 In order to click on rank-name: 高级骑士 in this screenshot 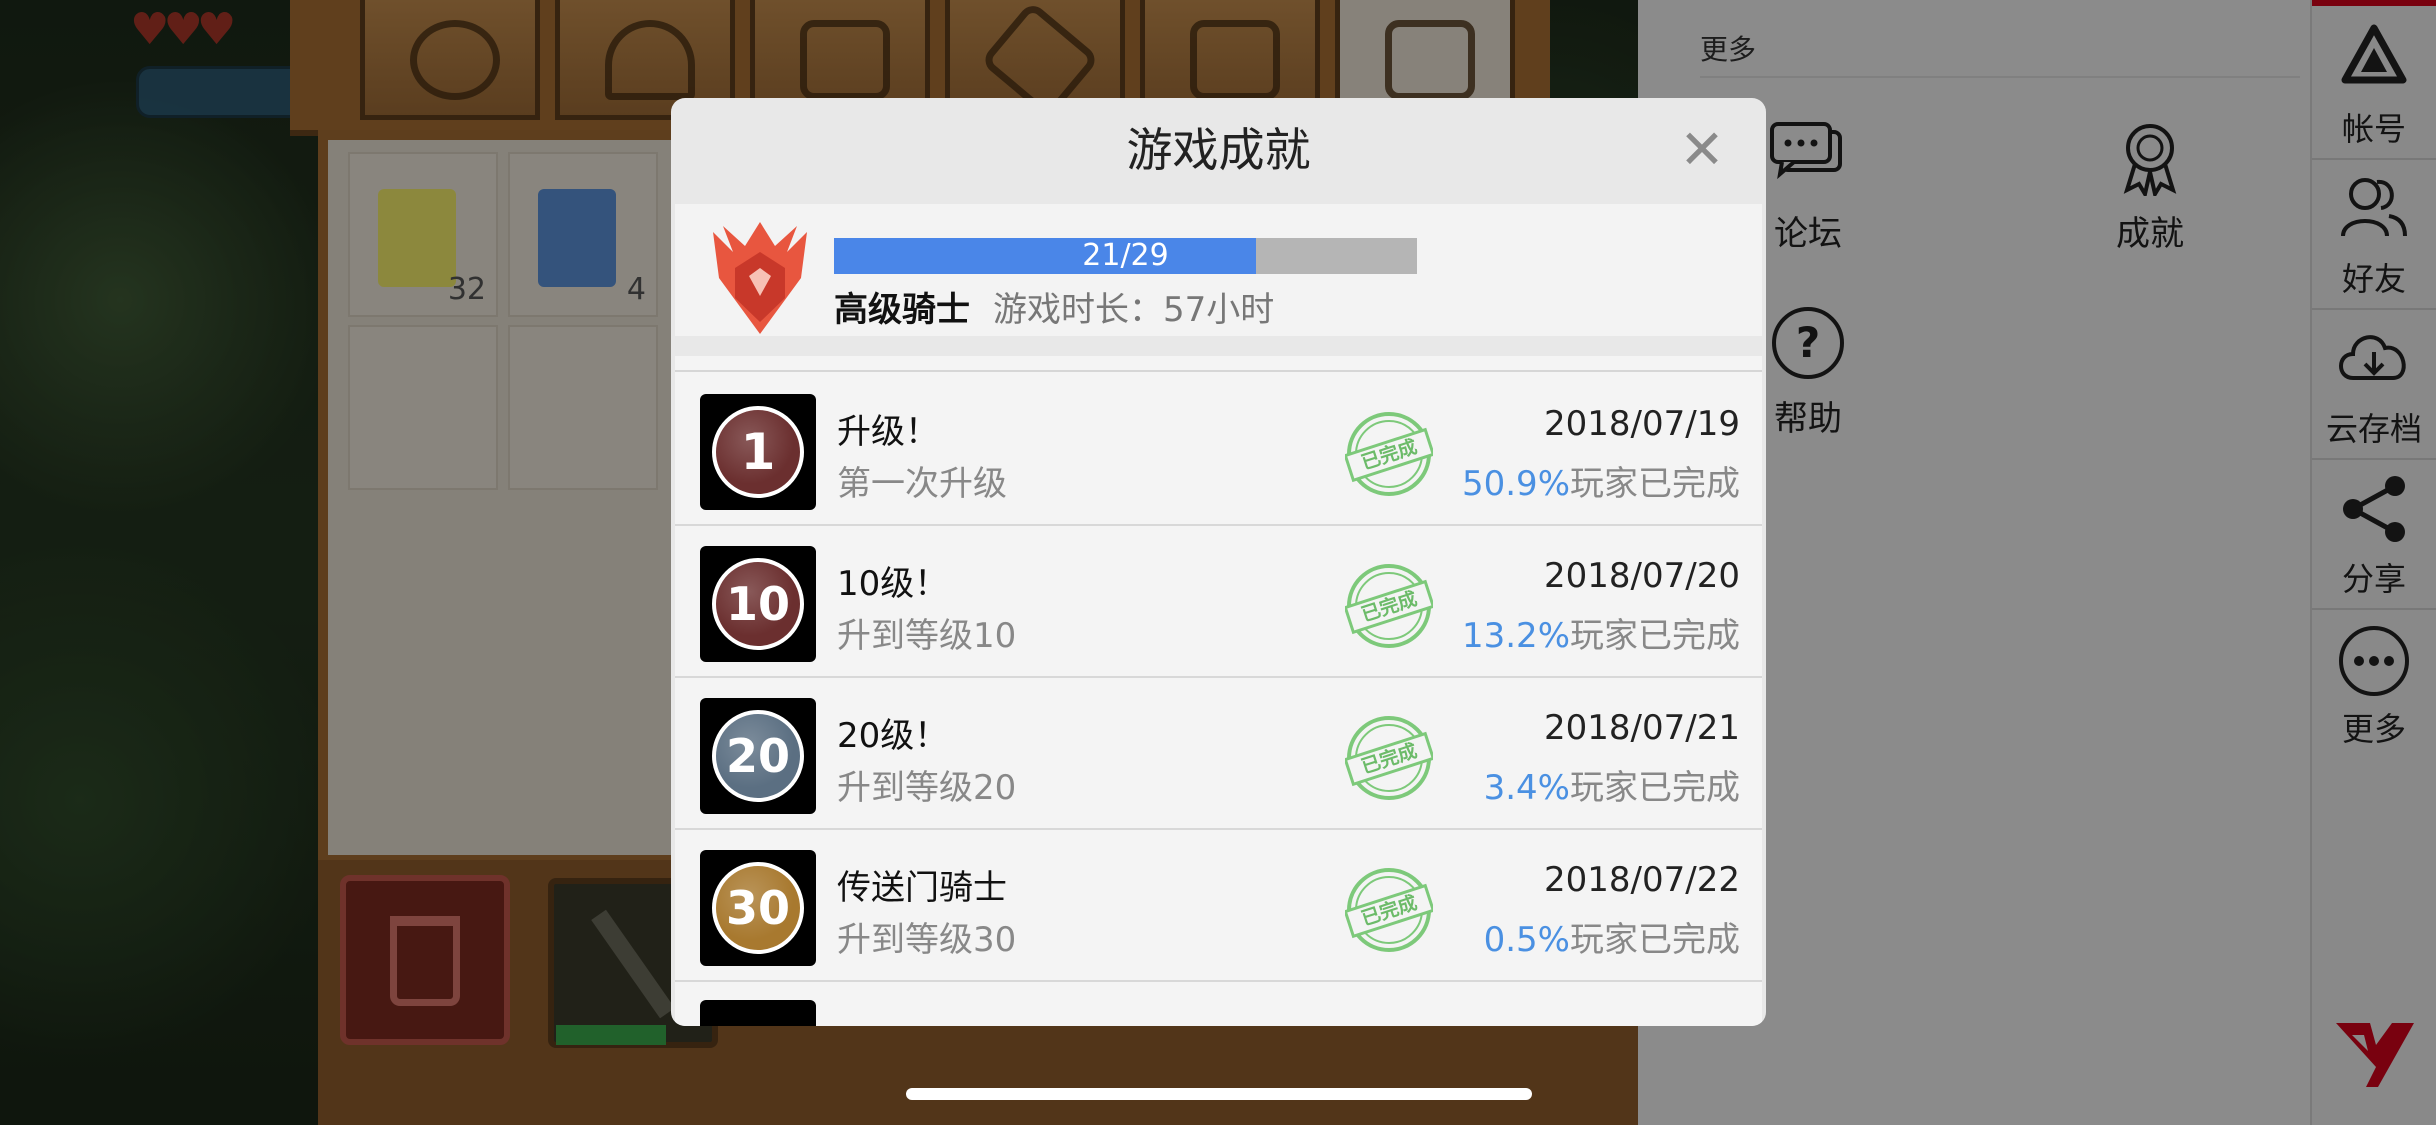, I will do `click(902, 310)`.